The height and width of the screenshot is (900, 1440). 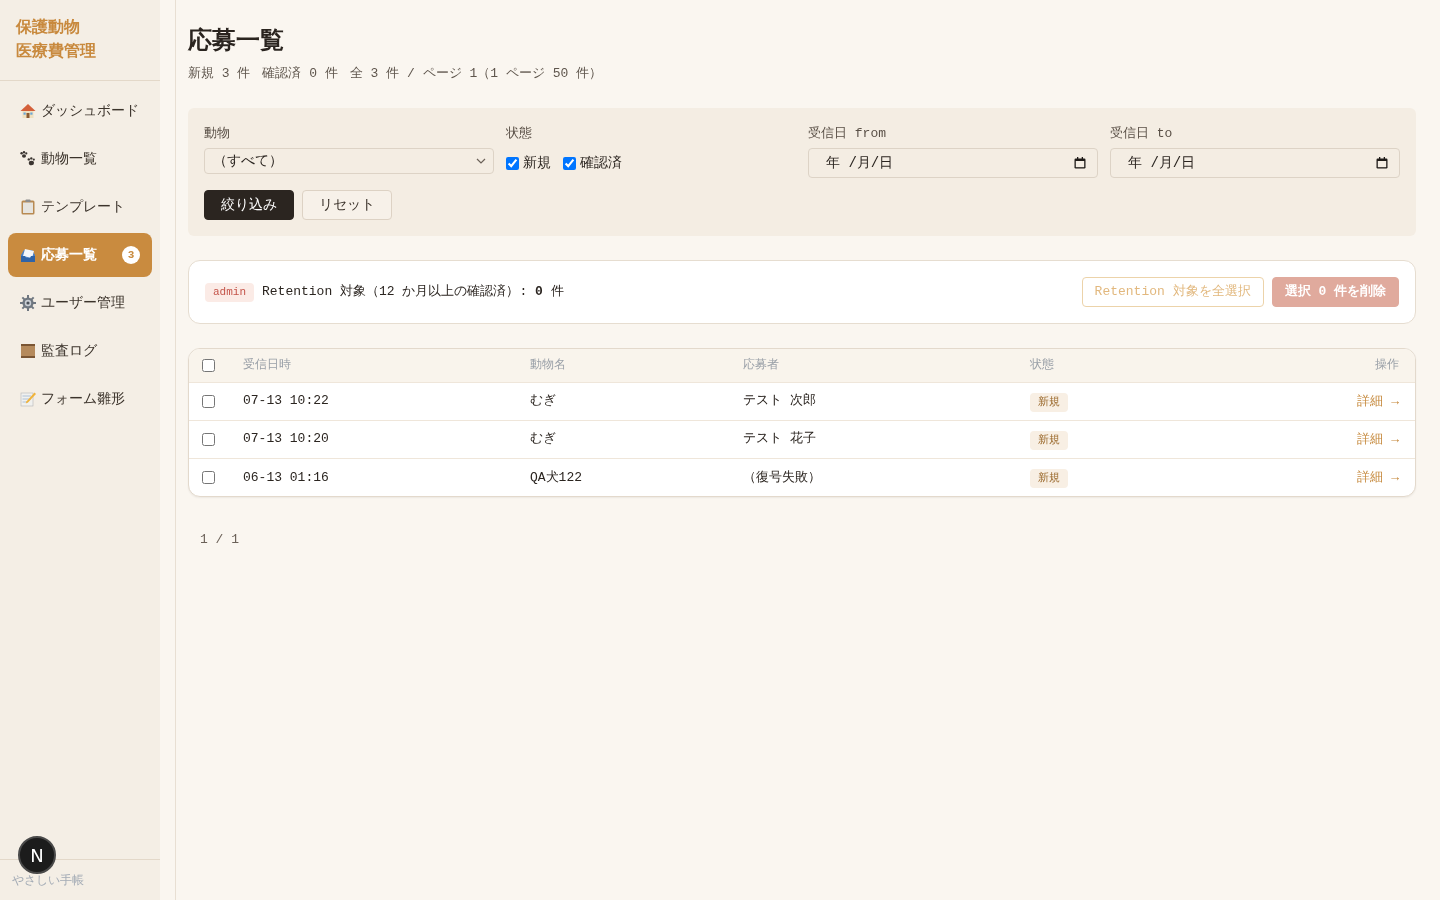 What do you see at coordinates (80, 351) in the screenshot?
I see `nav-item: 監査ログ` at bounding box center [80, 351].